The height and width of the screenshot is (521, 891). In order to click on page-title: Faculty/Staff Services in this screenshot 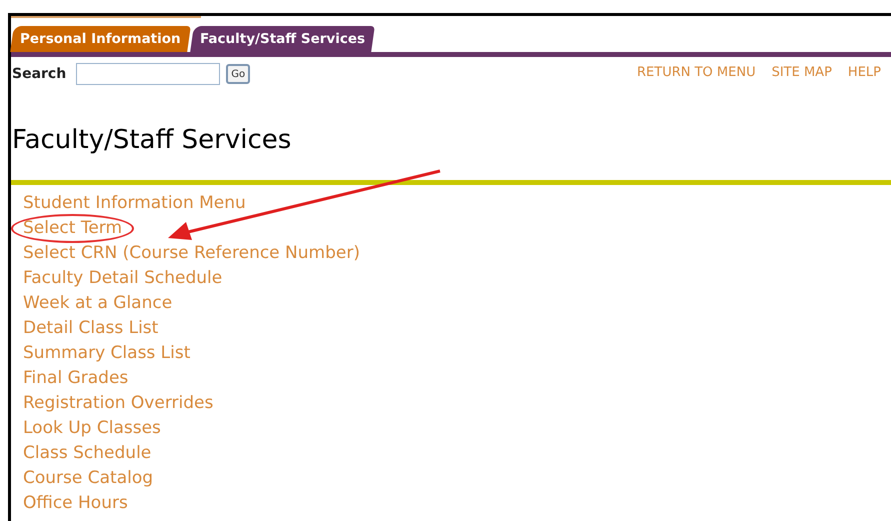, I will do `click(152, 140)`.